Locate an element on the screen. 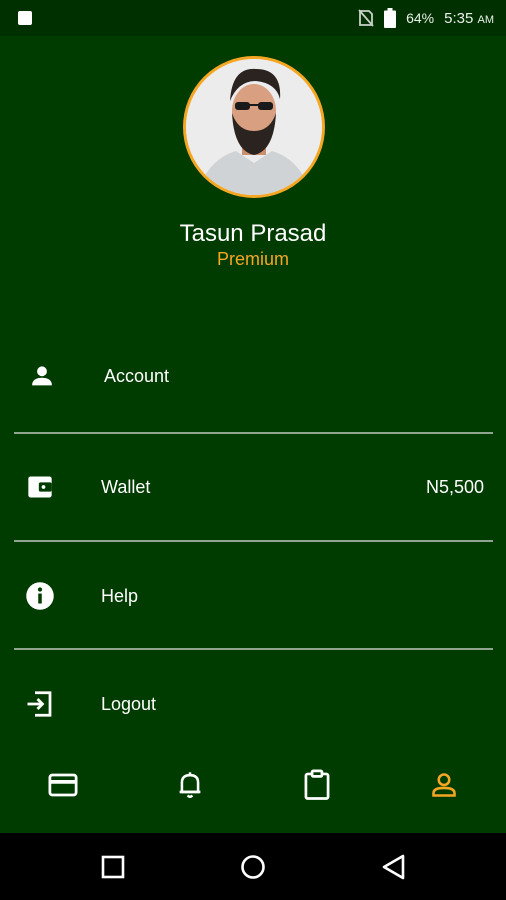 This screenshot has height=900, width=506. menu-label-logout: Logout is located at coordinates (129, 703).